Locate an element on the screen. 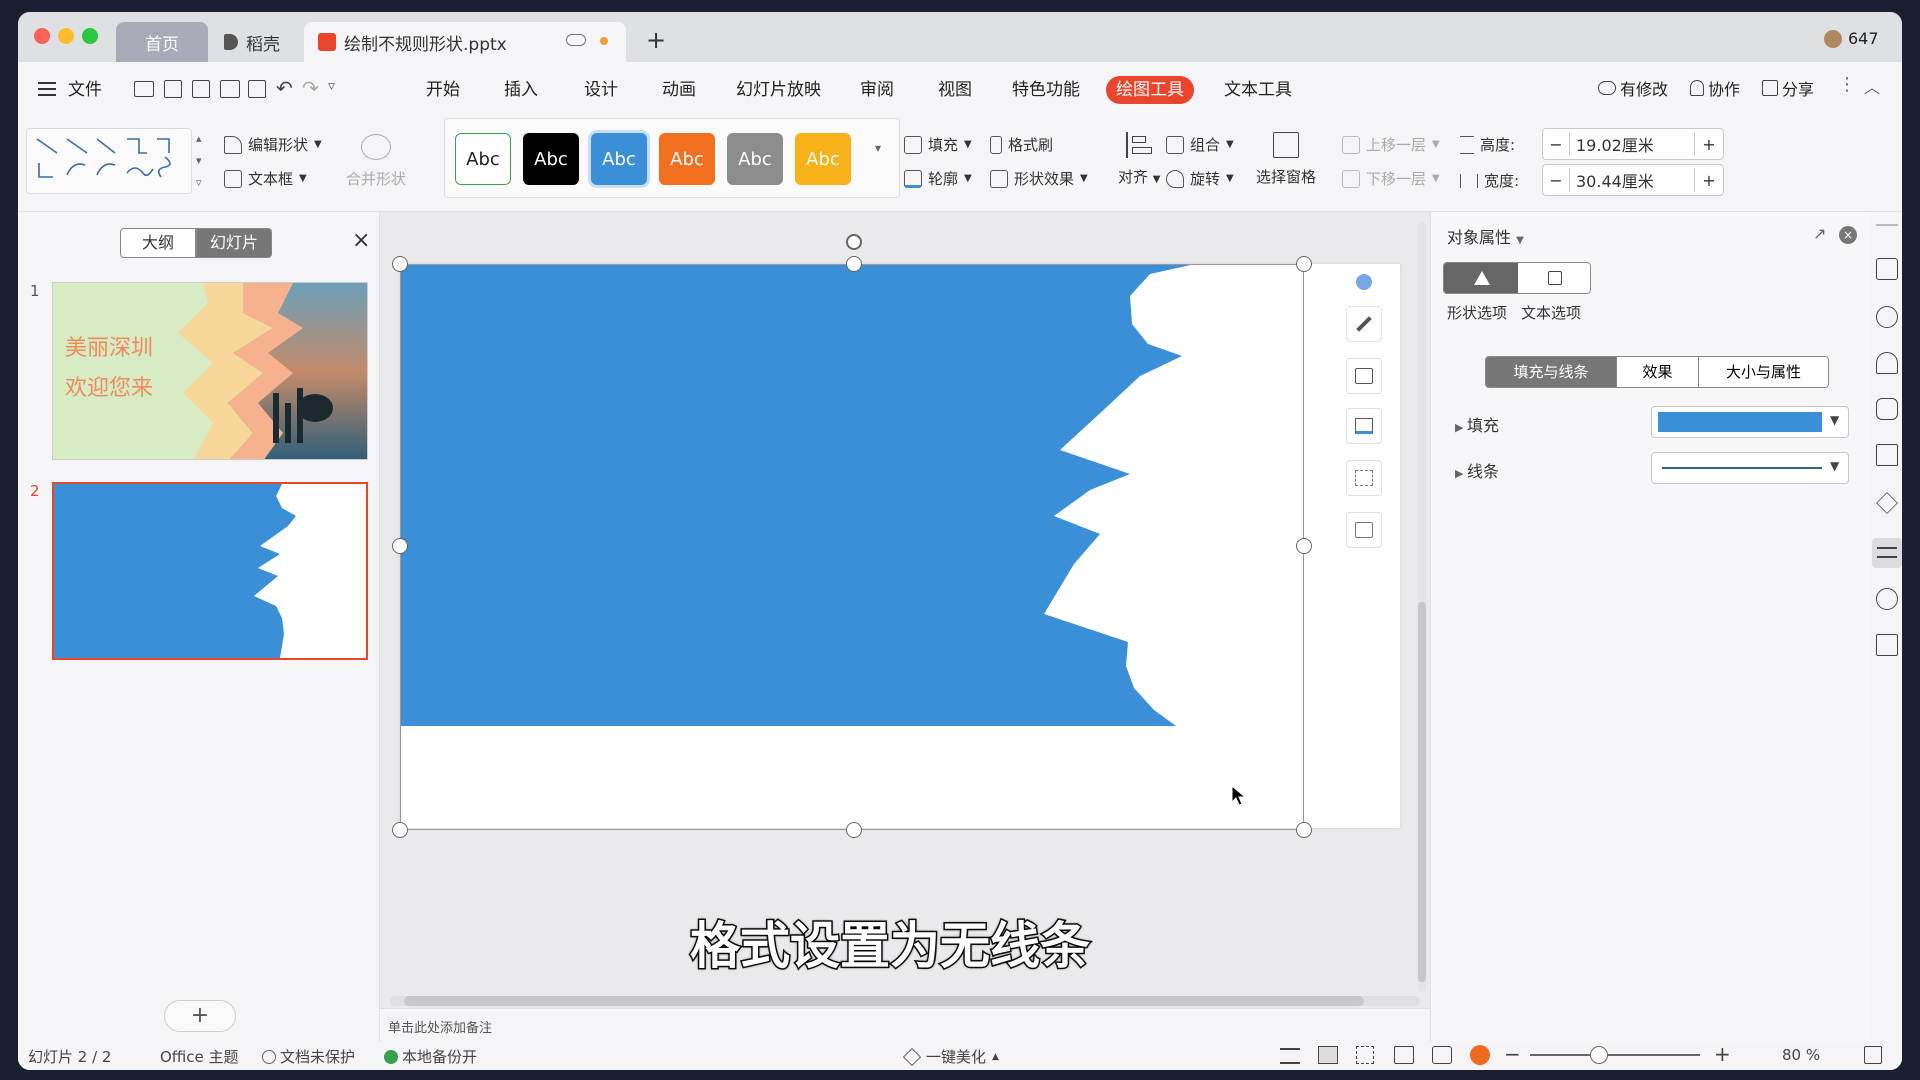  style-blue: Abc is located at coordinates (619, 159).